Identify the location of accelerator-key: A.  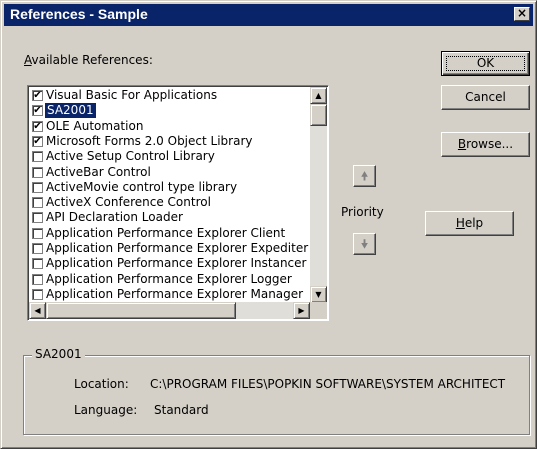
(28, 60).